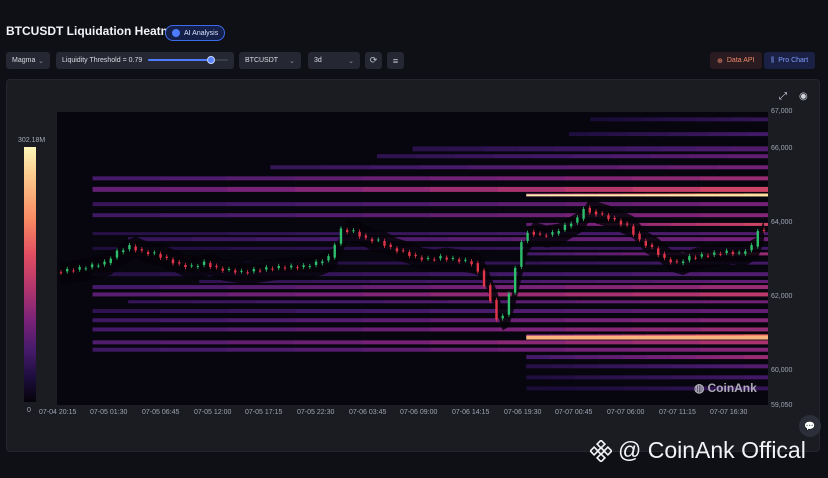 The width and height of the screenshot is (828, 478). What do you see at coordinates (419, 412) in the screenshot?
I see `x-tick-label: 07-06 09:00` at bounding box center [419, 412].